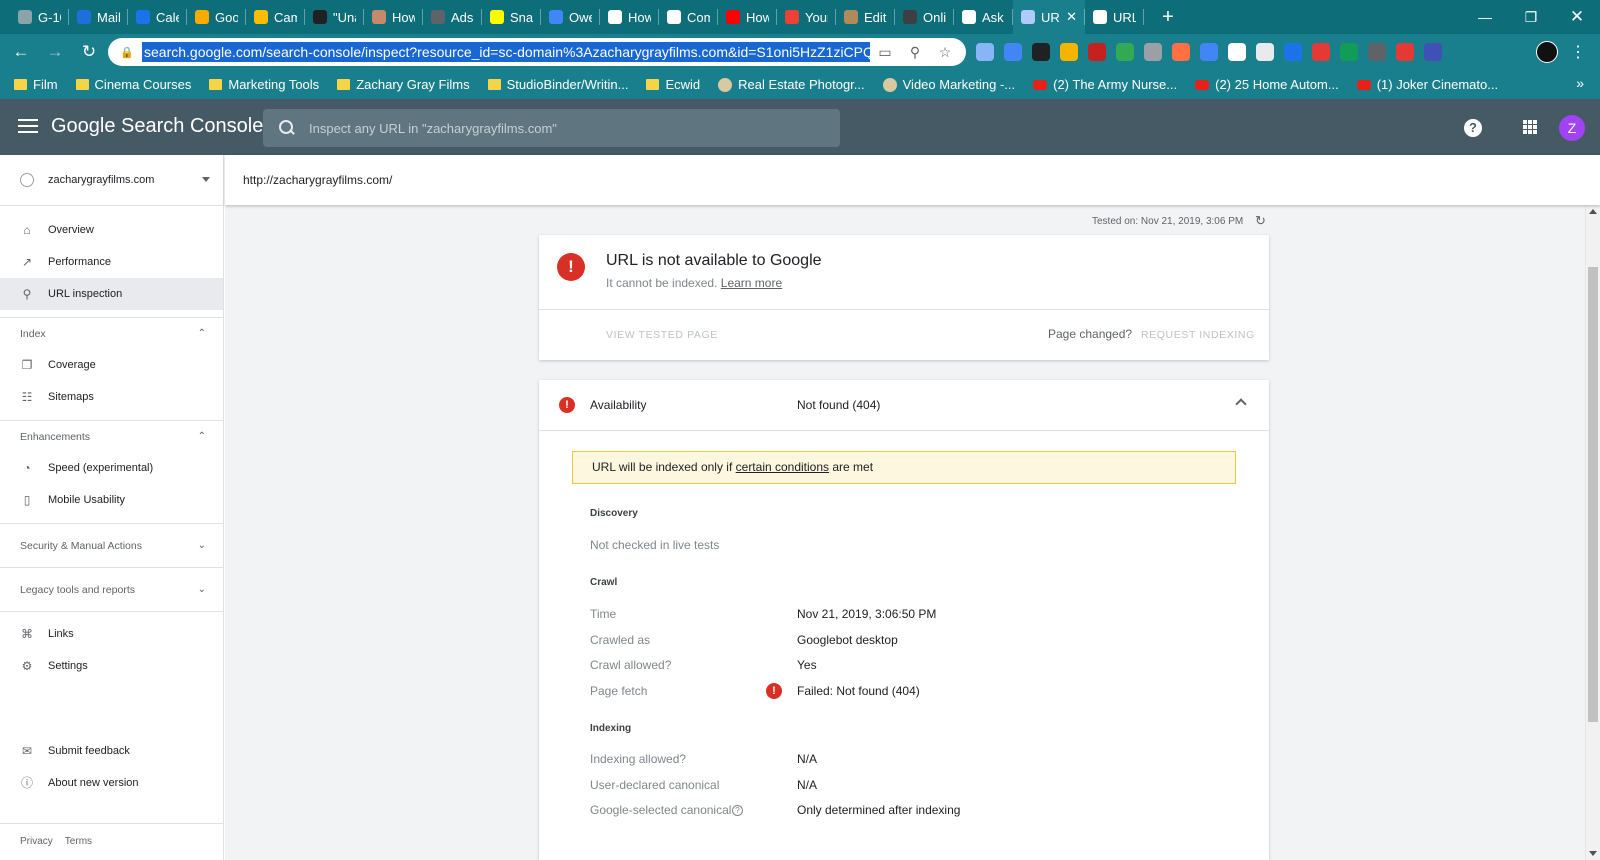 The height and width of the screenshot is (860, 1600). What do you see at coordinates (1485, 17) in the screenshot?
I see `minimize-icon: —` at bounding box center [1485, 17].